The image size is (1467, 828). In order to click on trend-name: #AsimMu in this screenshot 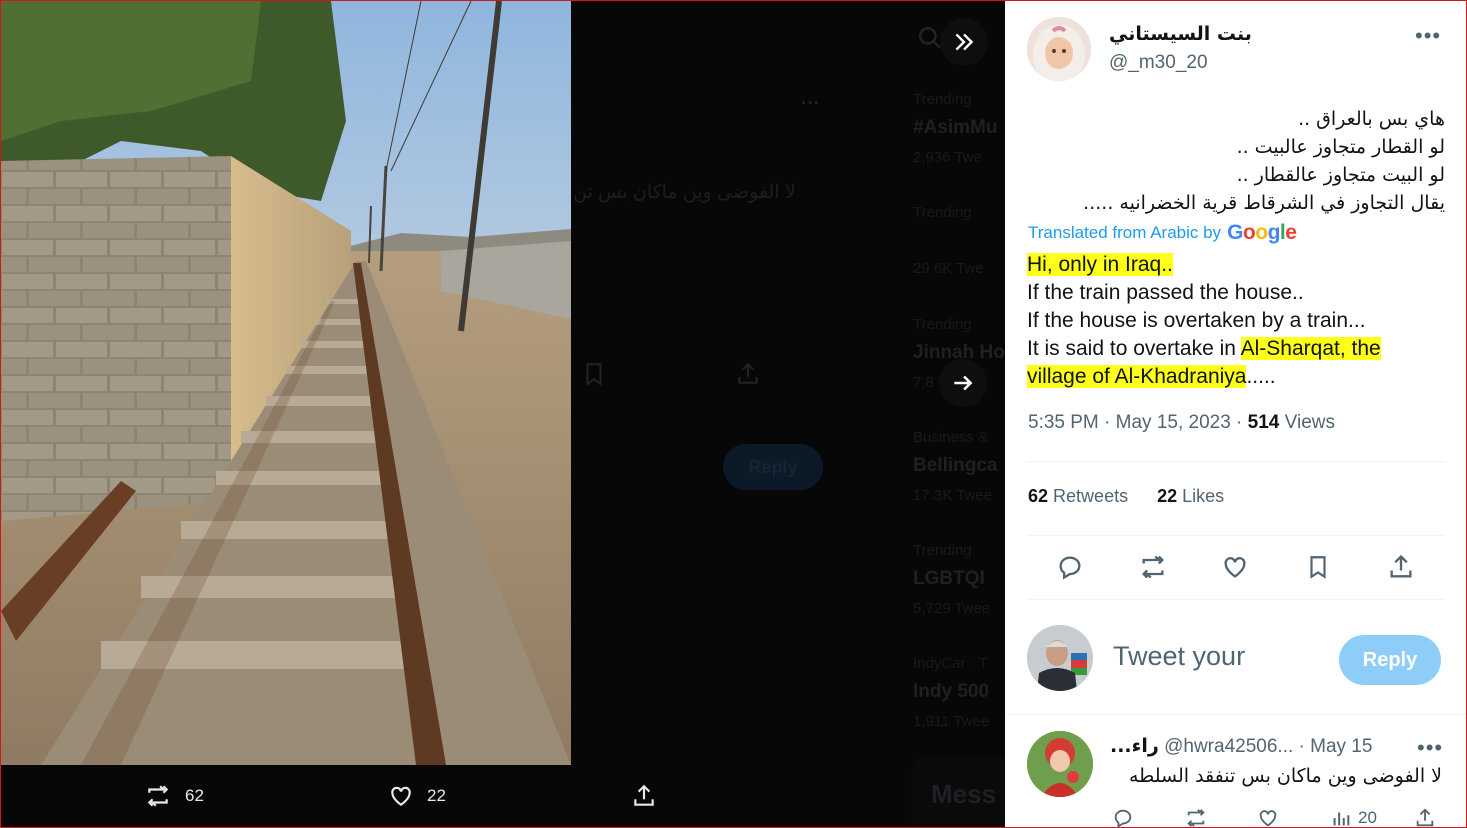, I will do `click(955, 127)`.